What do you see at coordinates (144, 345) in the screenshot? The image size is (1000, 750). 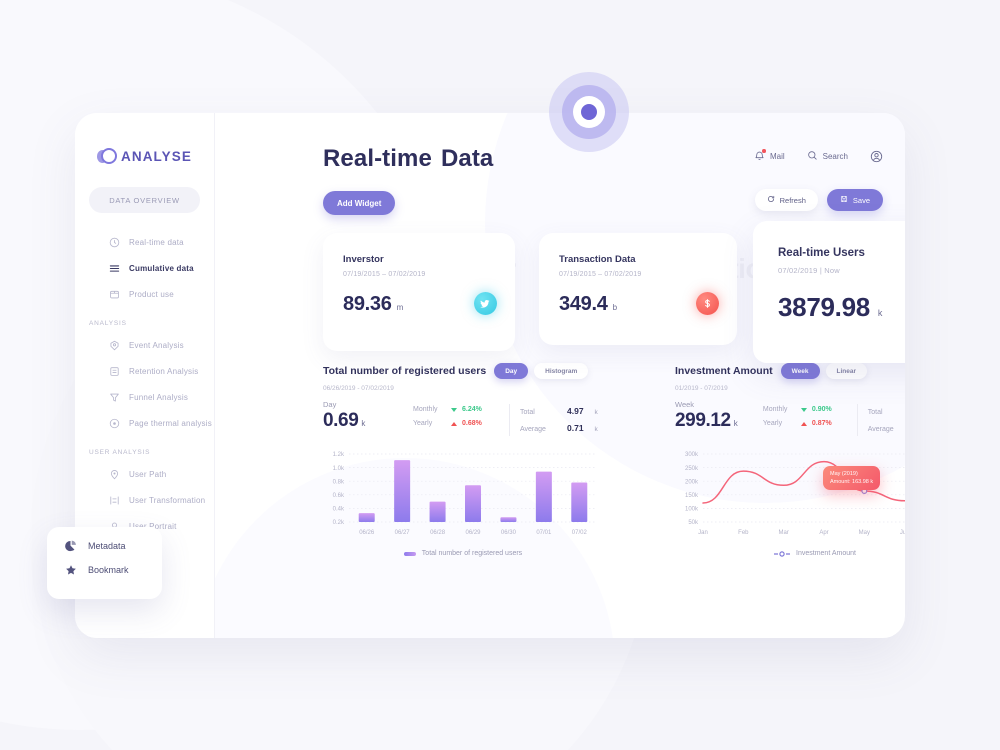 I see `sidebar-item-event-analysis: Event Analysis` at bounding box center [144, 345].